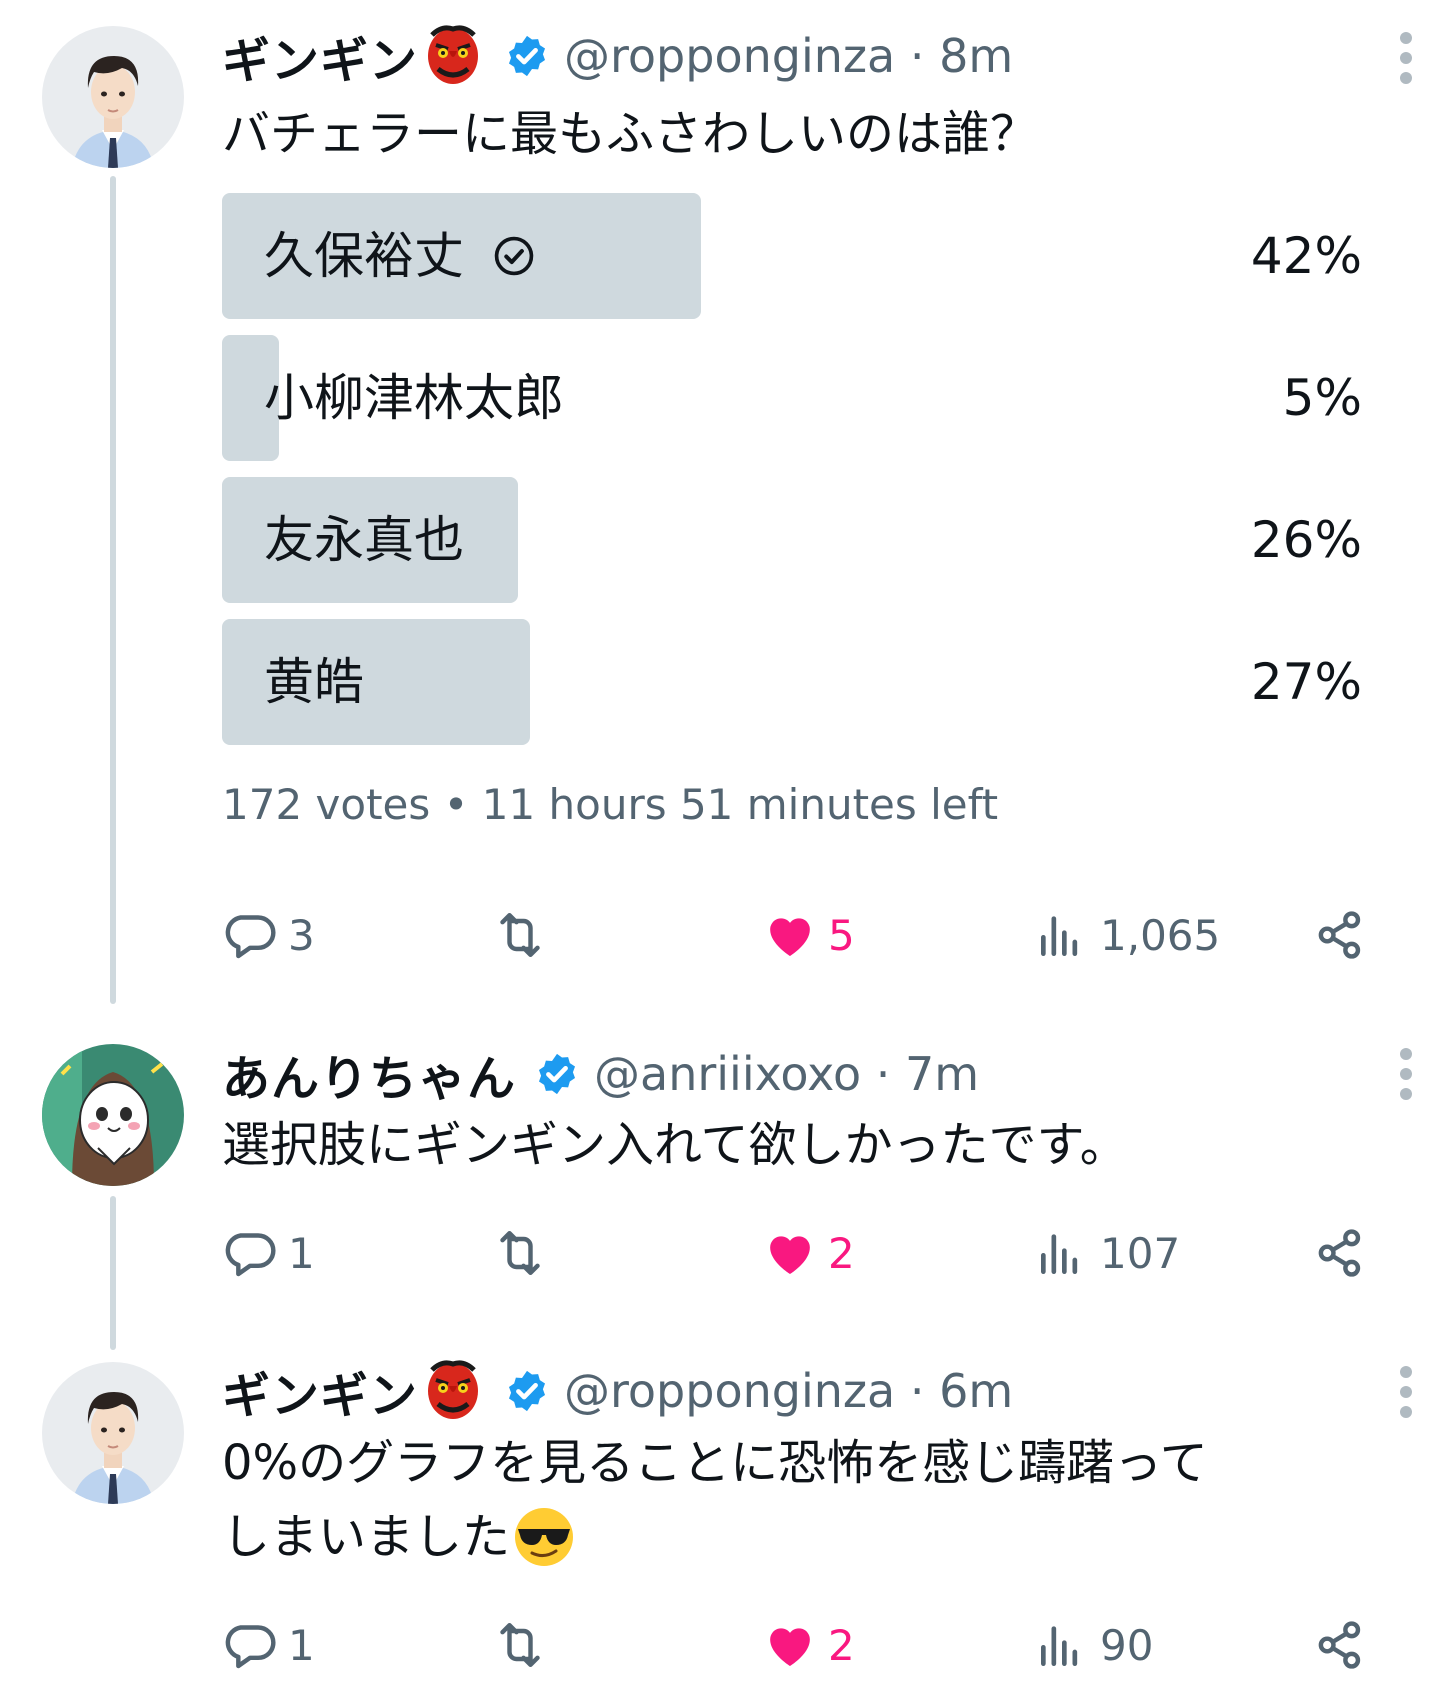 This screenshot has height=1683, width=1440. Describe the element at coordinates (610, 804) in the screenshot. I see `poll-meta: 172 votes • 11 hours 51 minutes left` at that location.